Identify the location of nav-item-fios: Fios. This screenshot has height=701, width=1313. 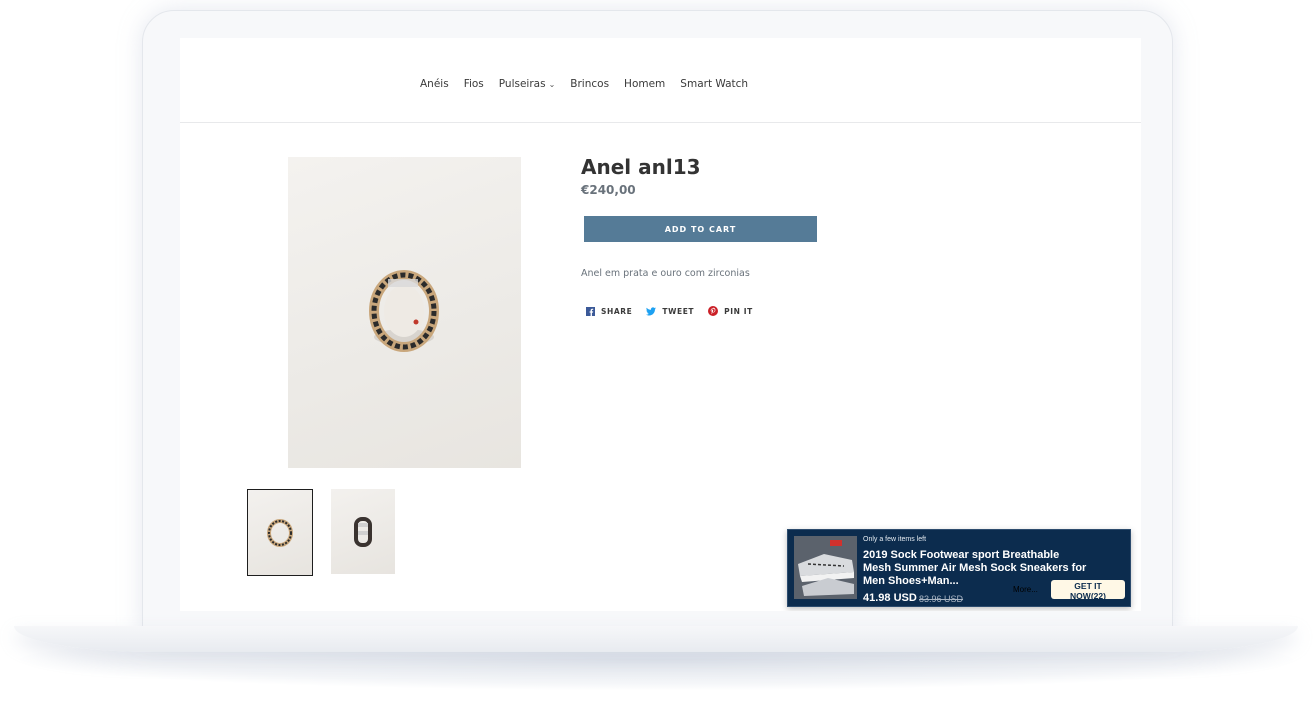
(474, 84).